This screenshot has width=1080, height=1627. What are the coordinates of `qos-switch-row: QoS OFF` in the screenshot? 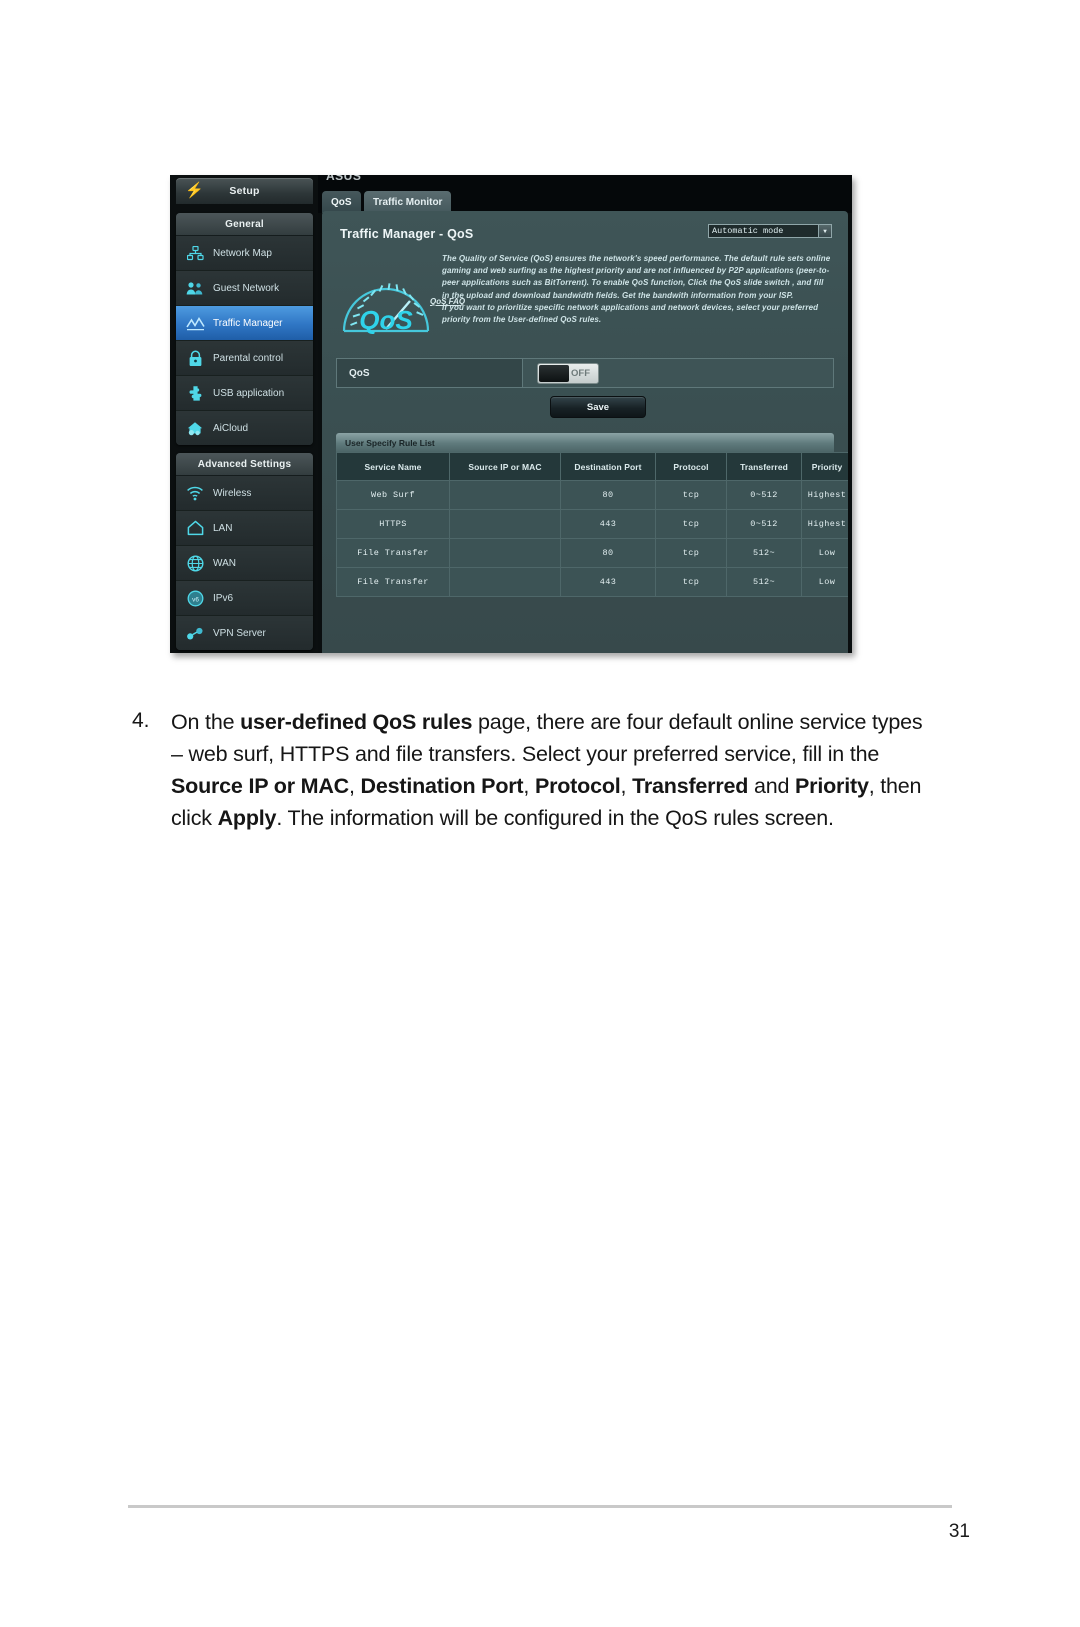 It's located at (585, 373).